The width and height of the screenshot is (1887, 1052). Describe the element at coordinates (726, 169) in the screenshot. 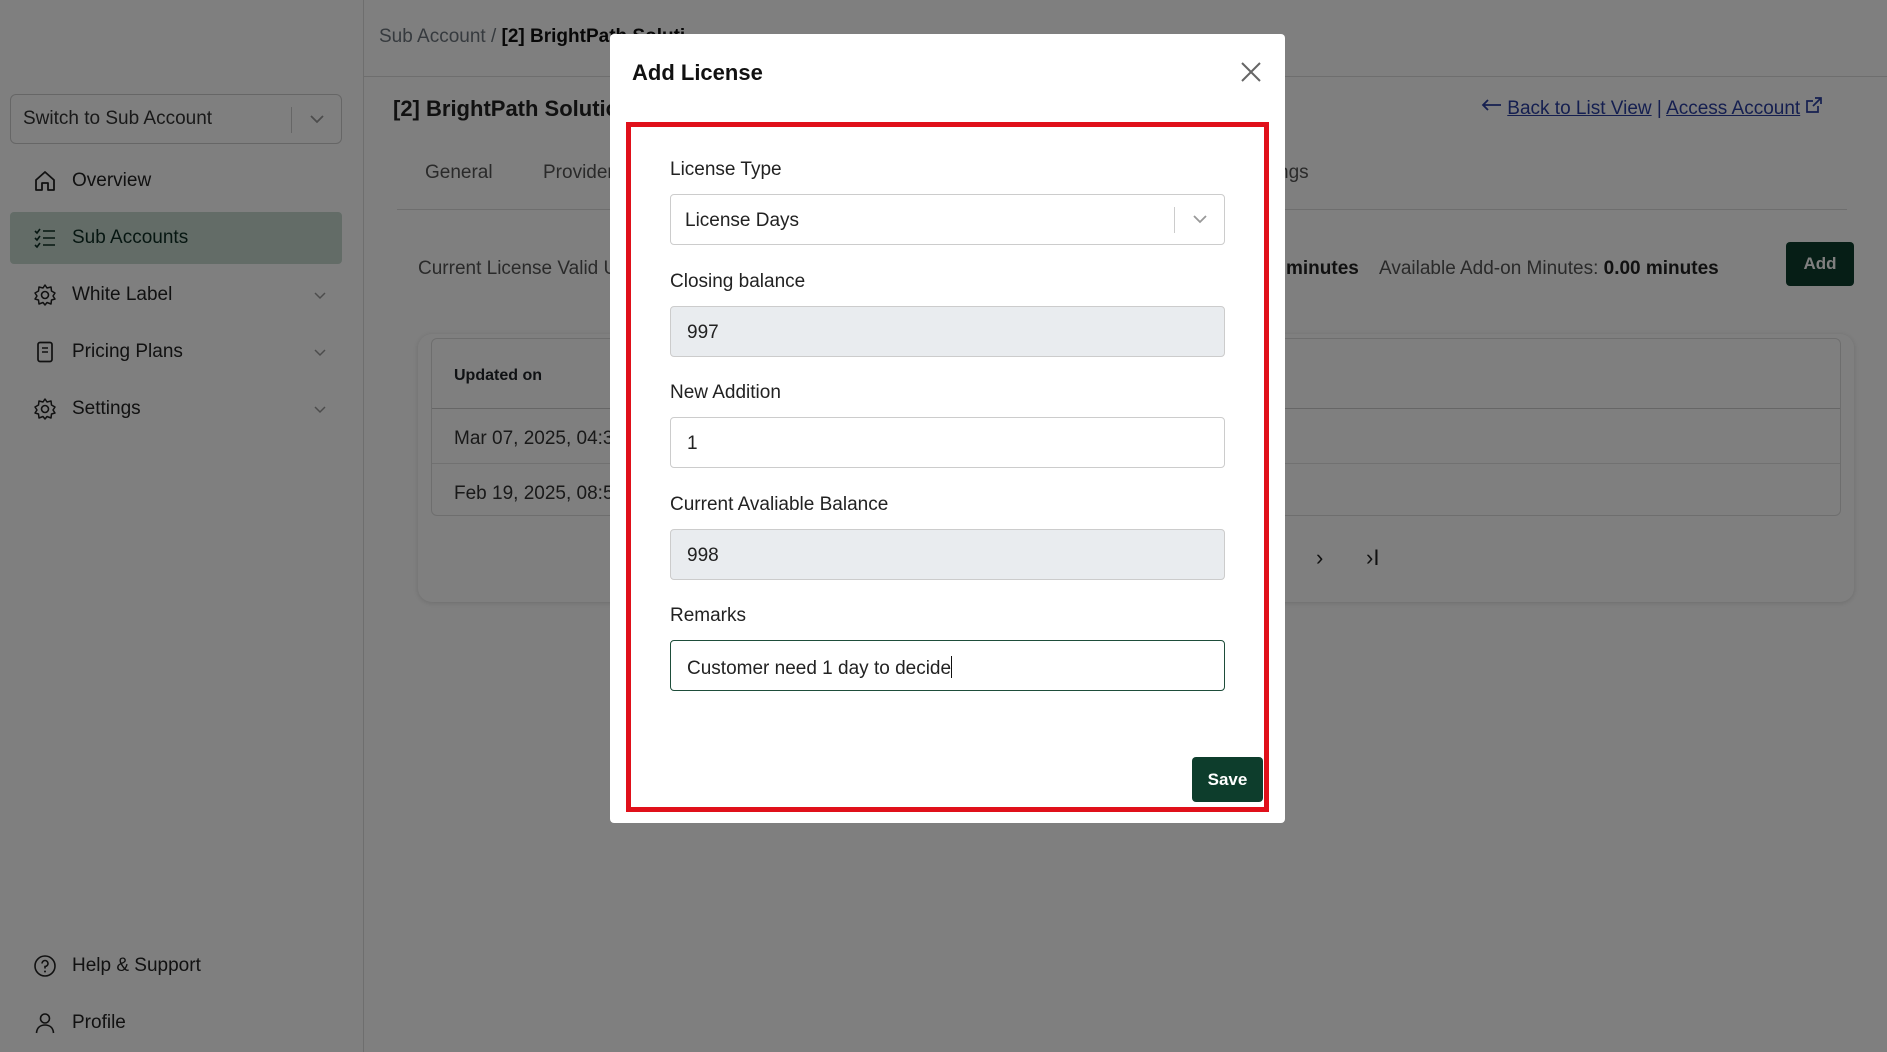

I see `license-type-label: License Type` at that location.